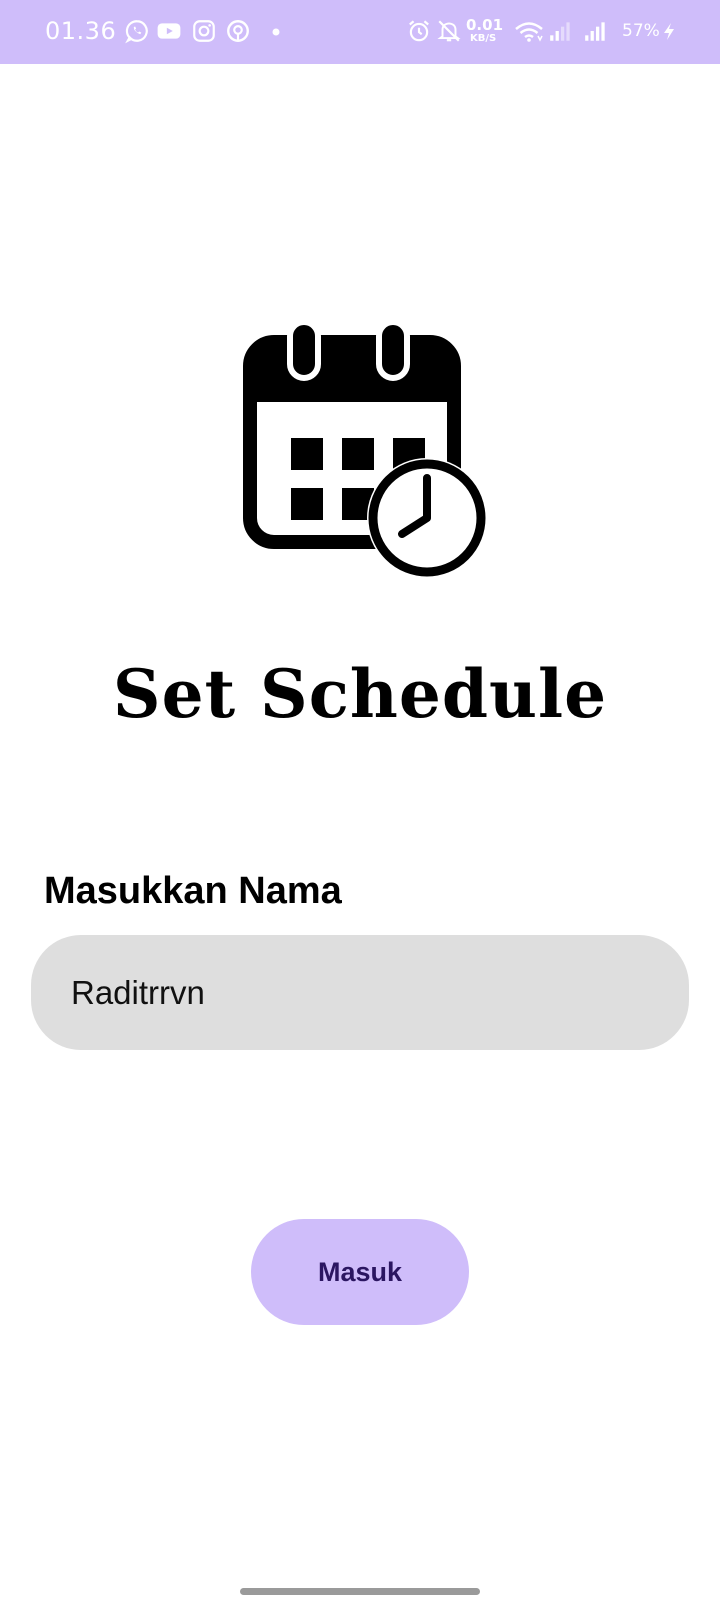 This screenshot has width=720, height=1600. I want to click on calendar-clock-icon, so click(365, 448).